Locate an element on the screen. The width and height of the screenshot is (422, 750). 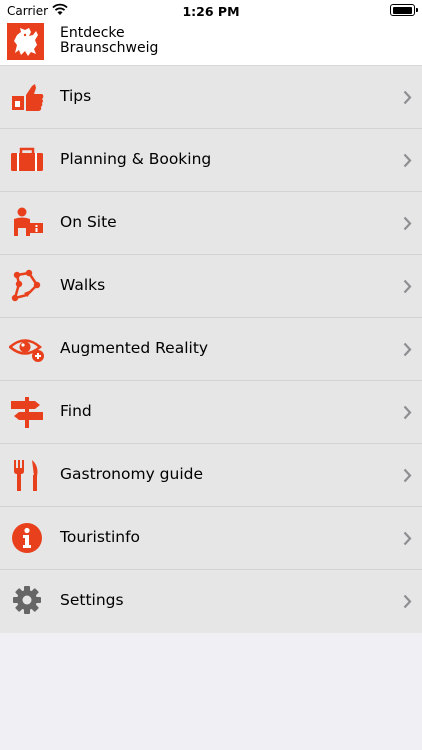
app-title-line1: Entdecke is located at coordinates (92, 33).